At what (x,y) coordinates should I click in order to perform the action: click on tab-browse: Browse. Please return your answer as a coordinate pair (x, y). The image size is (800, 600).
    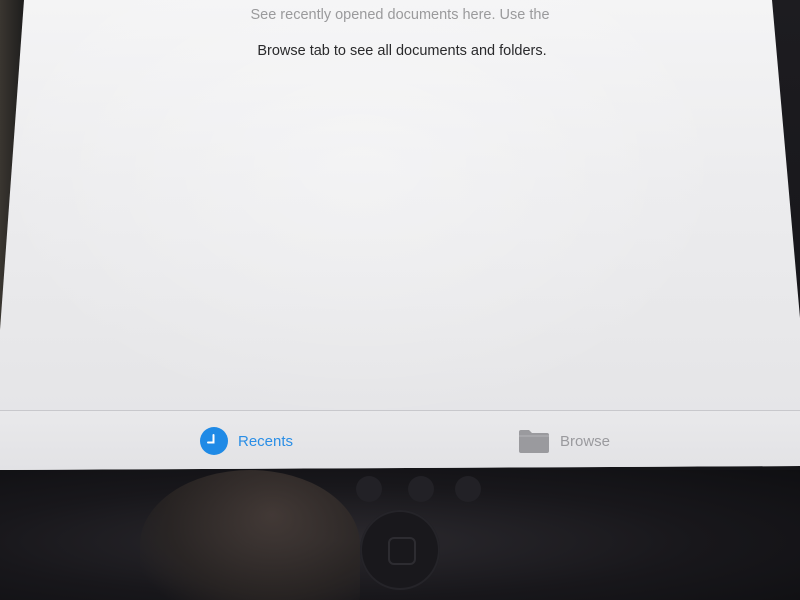
    Looking at the image, I should click on (564, 441).